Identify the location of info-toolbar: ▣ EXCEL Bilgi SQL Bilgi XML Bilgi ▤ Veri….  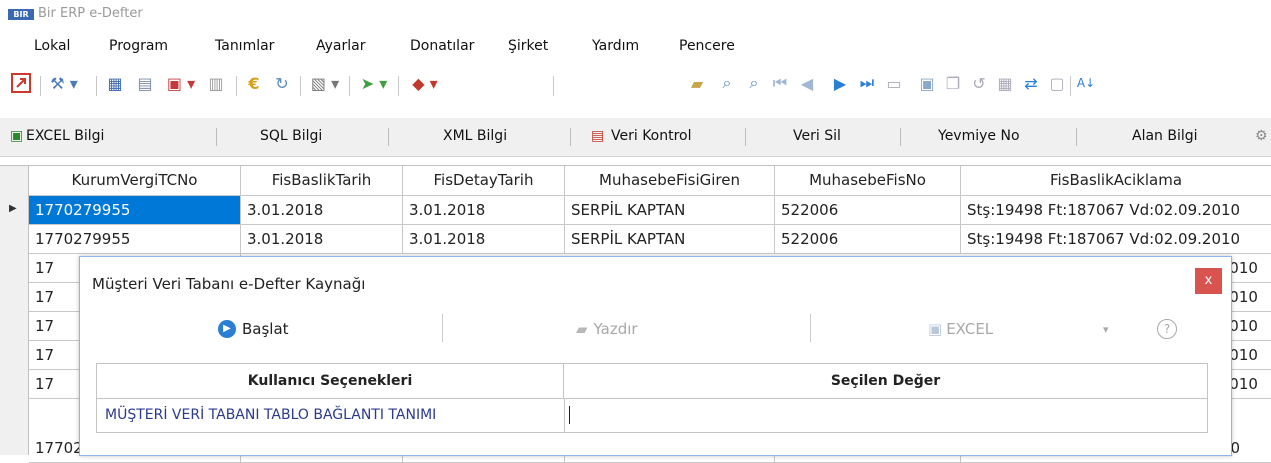
(635, 137).